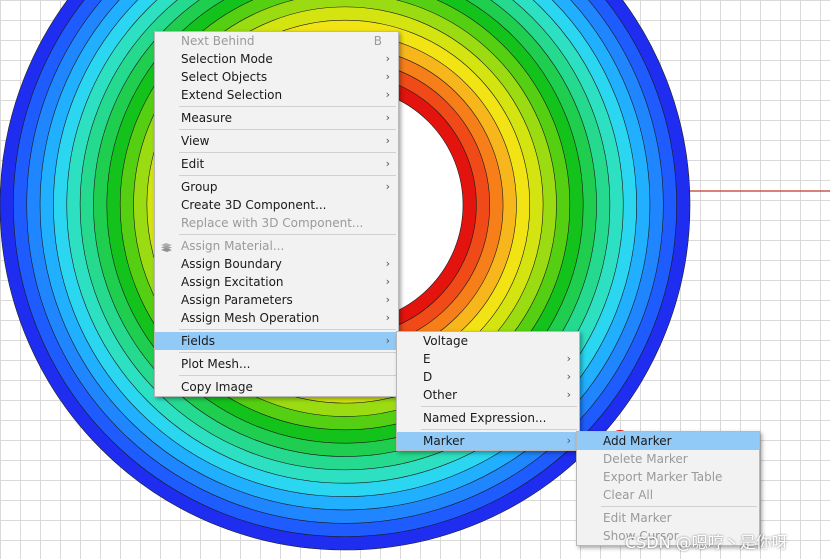 Image resolution: width=830 pixels, height=559 pixels. I want to click on menu-item-label: Export Marker Table, so click(663, 477).